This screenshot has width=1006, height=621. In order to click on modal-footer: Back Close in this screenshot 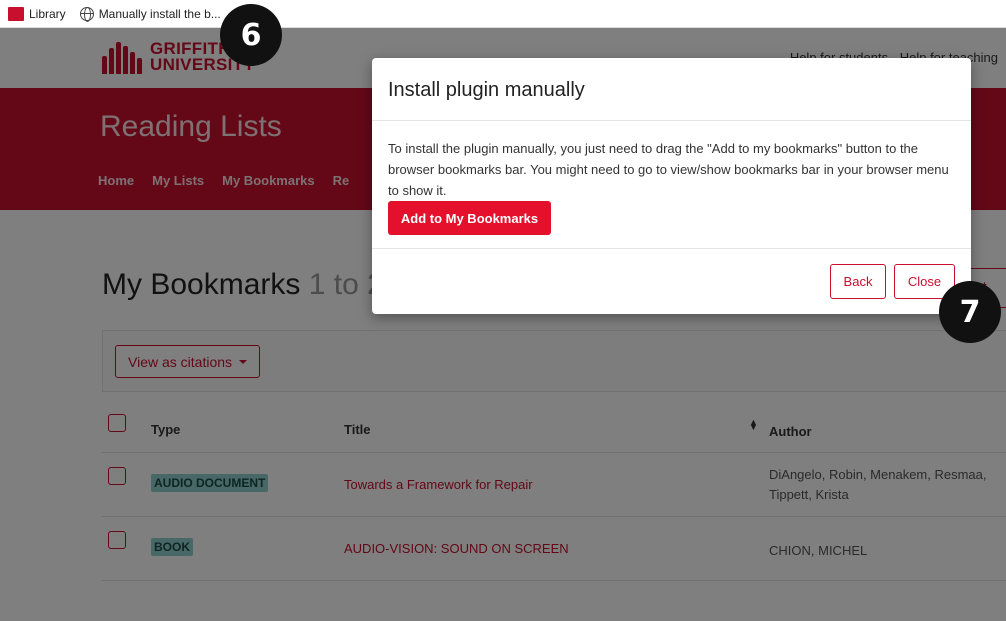, I will do `click(671, 281)`.